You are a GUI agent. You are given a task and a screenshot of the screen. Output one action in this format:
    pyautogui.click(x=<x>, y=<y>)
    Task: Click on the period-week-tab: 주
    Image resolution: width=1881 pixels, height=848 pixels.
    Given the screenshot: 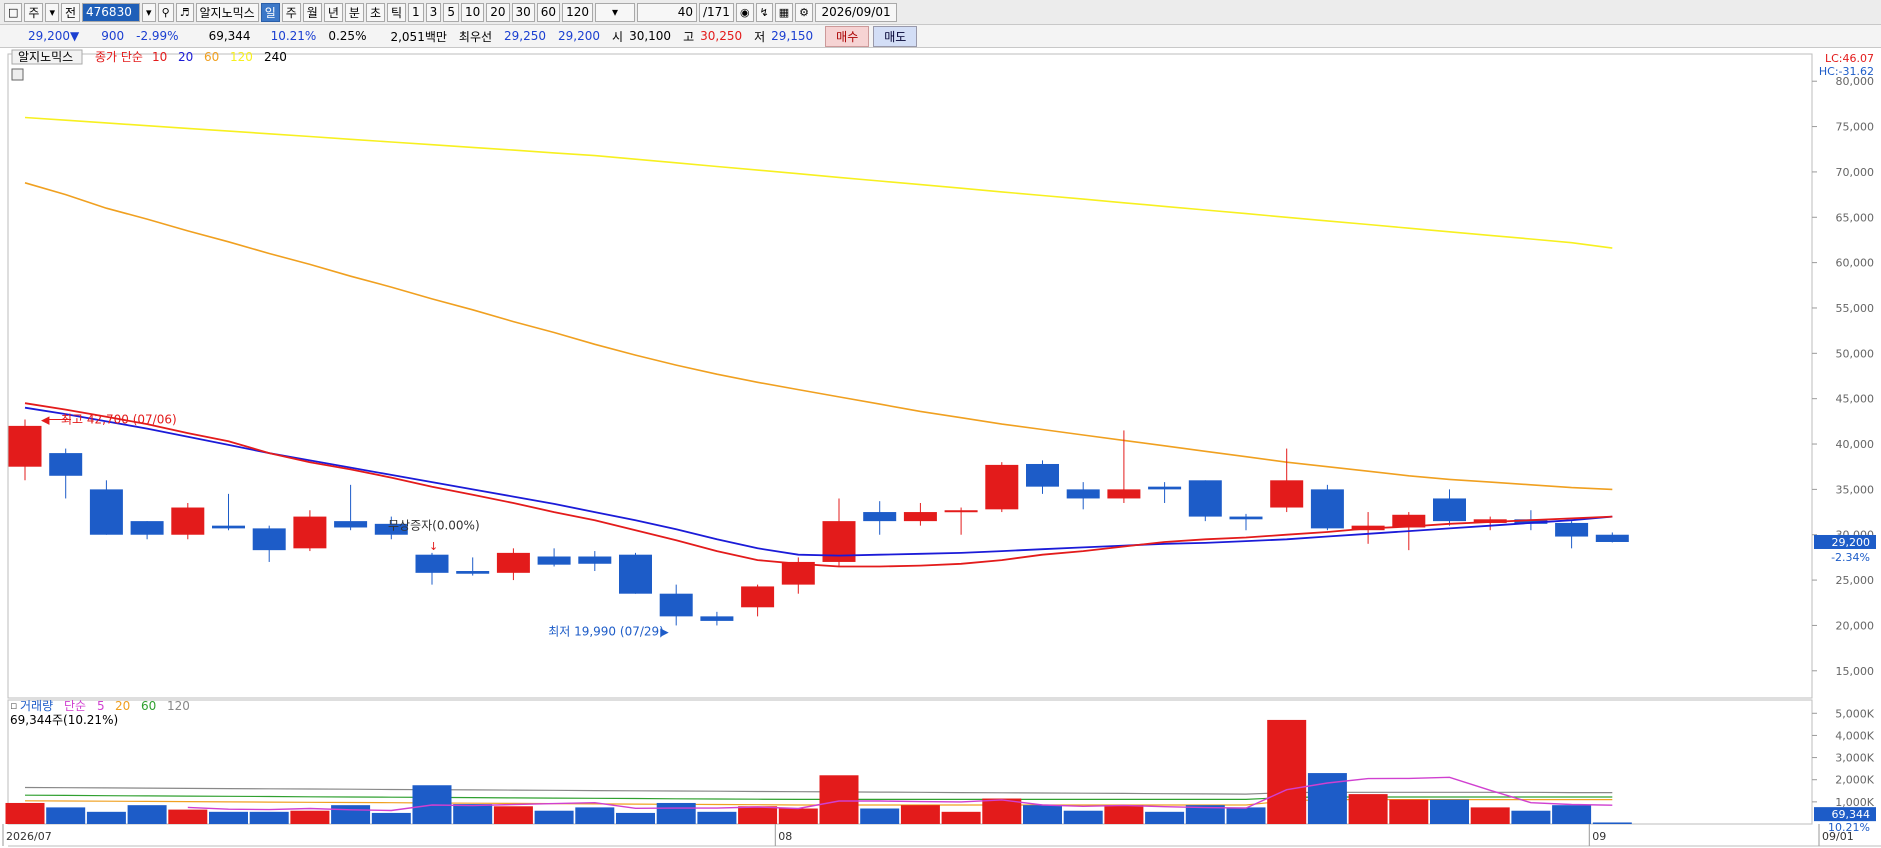 What is the action you would take?
    pyautogui.click(x=291, y=12)
    